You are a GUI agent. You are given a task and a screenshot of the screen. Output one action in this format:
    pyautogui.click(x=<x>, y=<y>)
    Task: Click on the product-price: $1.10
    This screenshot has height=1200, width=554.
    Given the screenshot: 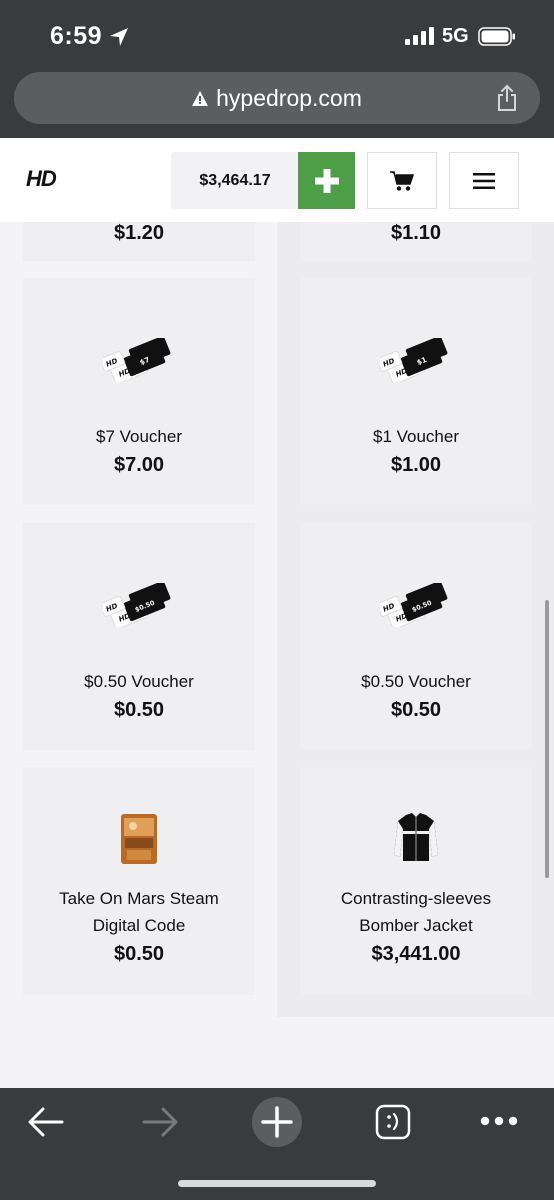 What is the action you would take?
    pyautogui.click(x=416, y=233)
    